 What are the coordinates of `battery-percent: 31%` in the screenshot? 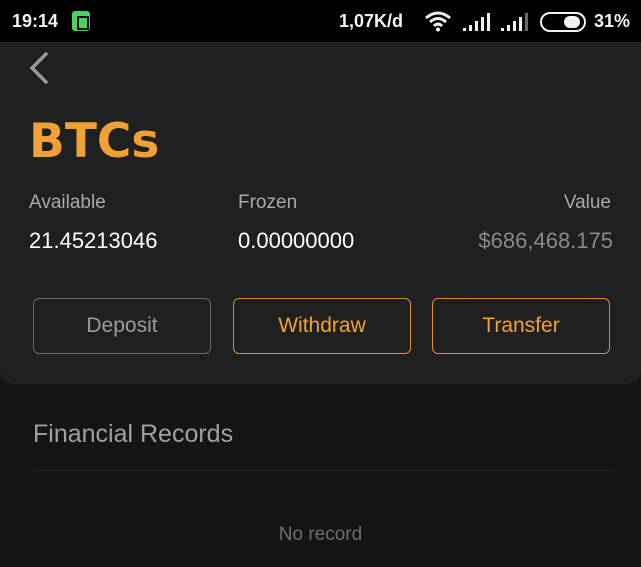 It's located at (612, 21).